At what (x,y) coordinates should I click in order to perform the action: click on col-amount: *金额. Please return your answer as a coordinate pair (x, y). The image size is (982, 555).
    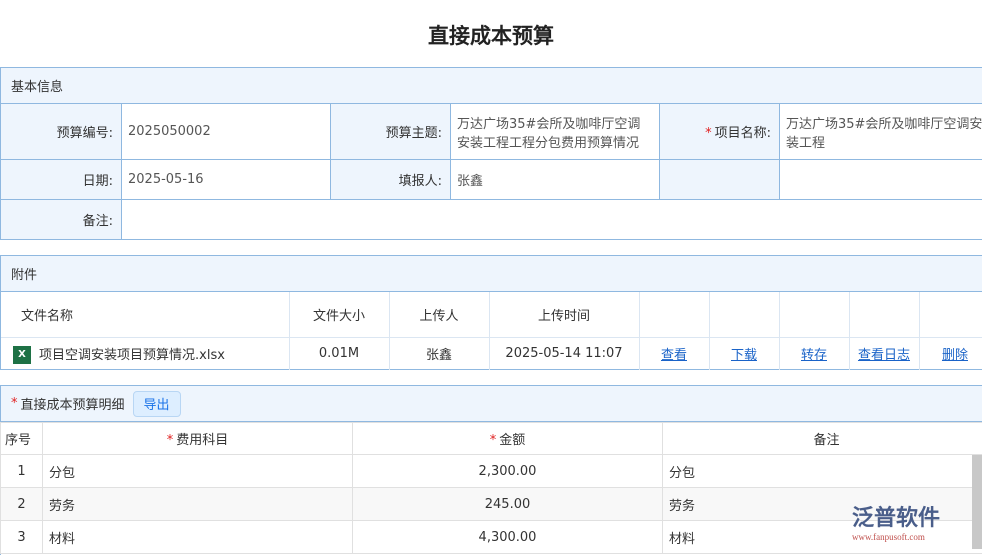
    Looking at the image, I should click on (508, 439).